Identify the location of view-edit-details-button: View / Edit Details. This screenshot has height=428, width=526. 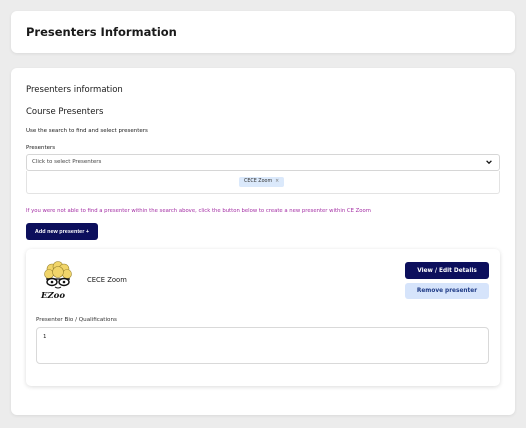
(447, 270).